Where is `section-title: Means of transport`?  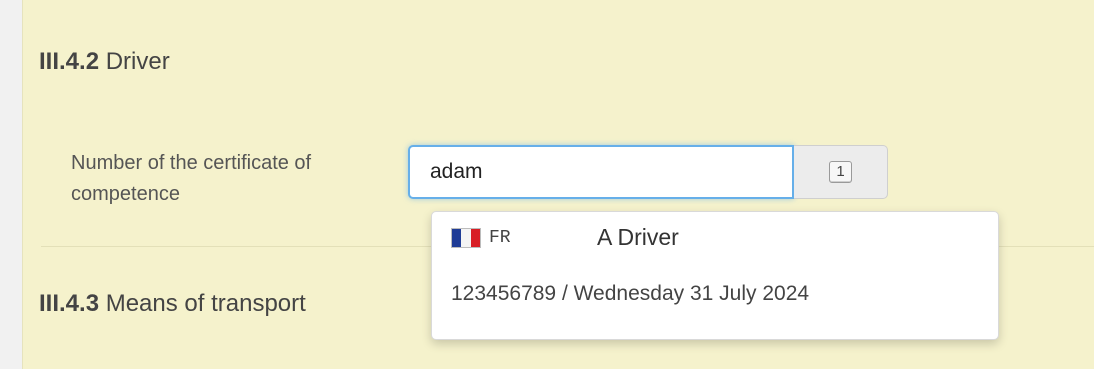 section-title: Means of transport is located at coordinates (205, 303).